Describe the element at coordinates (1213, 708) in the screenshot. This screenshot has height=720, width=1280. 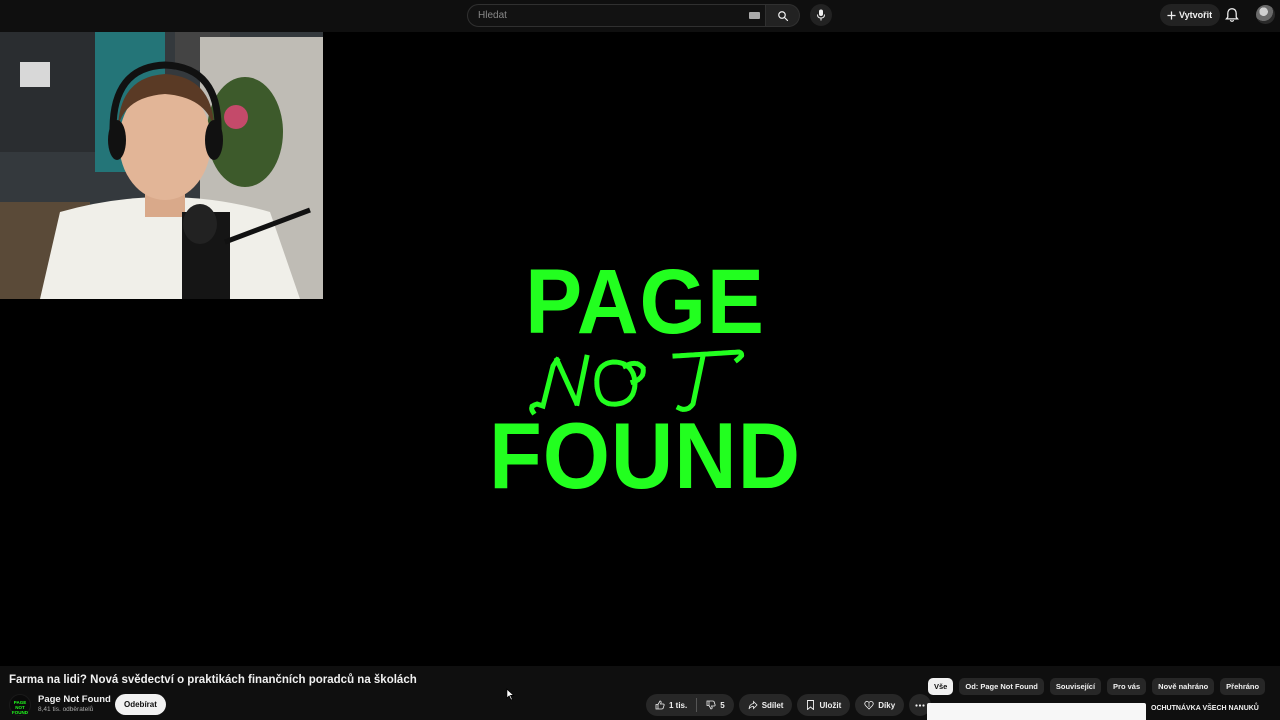
I see `recommended-video-title: OCHUTNÁVKA VŠECH NANUKŮ` at that location.